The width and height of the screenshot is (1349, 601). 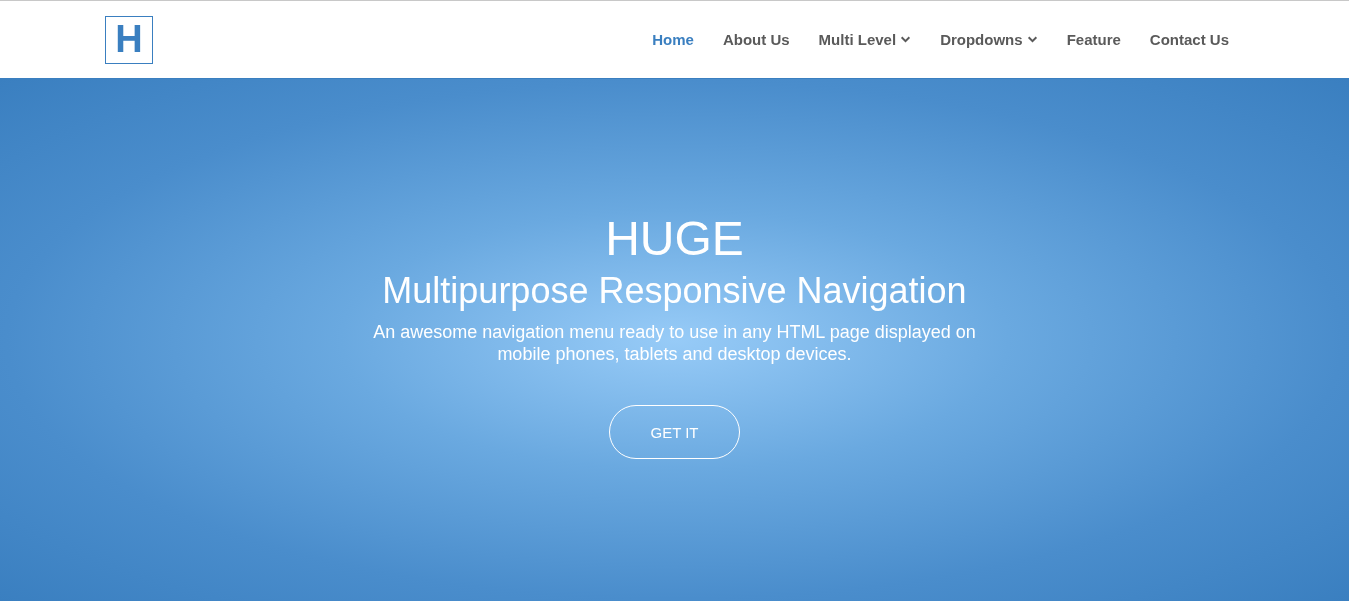 I want to click on nav-link: About Us, so click(x=756, y=39).